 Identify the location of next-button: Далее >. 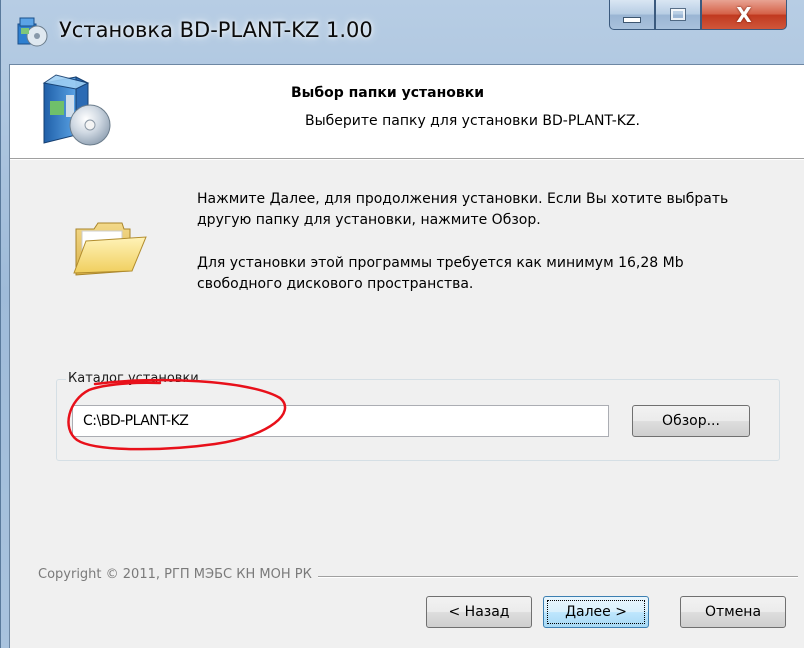
(596, 612).